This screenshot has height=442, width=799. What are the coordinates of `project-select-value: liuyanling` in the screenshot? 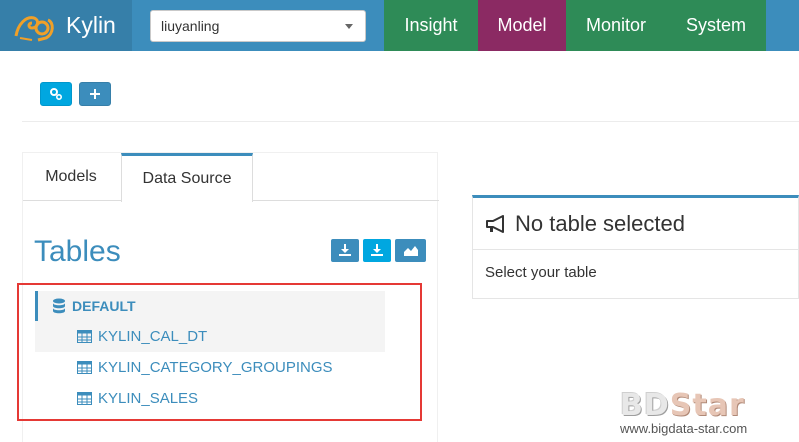 It's located at (190, 26).